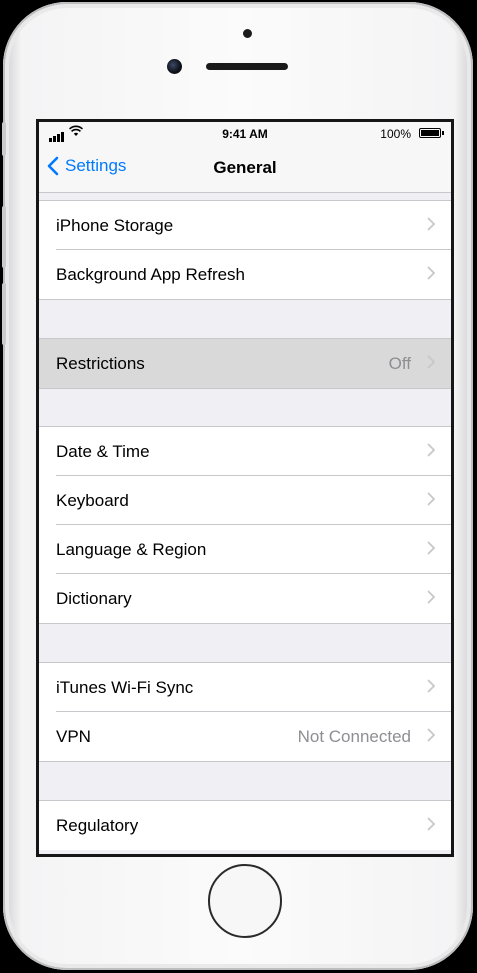  Describe the element at coordinates (245, 225) in the screenshot. I see `settings-row-iphone-storage: iPhone Storage` at that location.